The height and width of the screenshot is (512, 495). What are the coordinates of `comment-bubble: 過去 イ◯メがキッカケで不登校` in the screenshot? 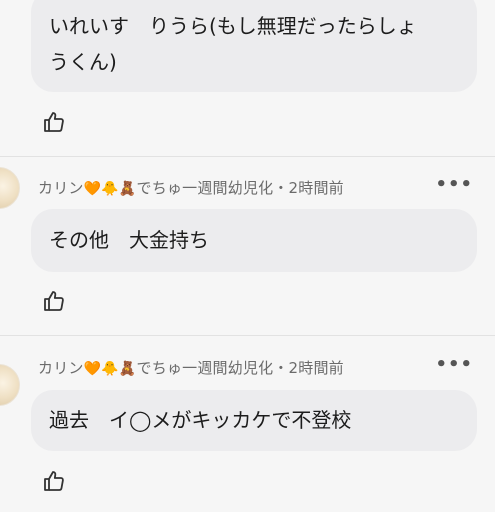 It's located at (254, 420).